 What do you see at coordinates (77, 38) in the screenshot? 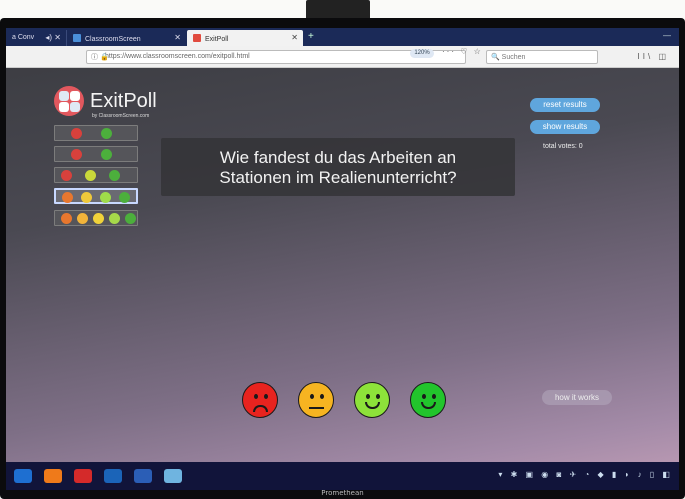
I see `grid-icon` at bounding box center [77, 38].